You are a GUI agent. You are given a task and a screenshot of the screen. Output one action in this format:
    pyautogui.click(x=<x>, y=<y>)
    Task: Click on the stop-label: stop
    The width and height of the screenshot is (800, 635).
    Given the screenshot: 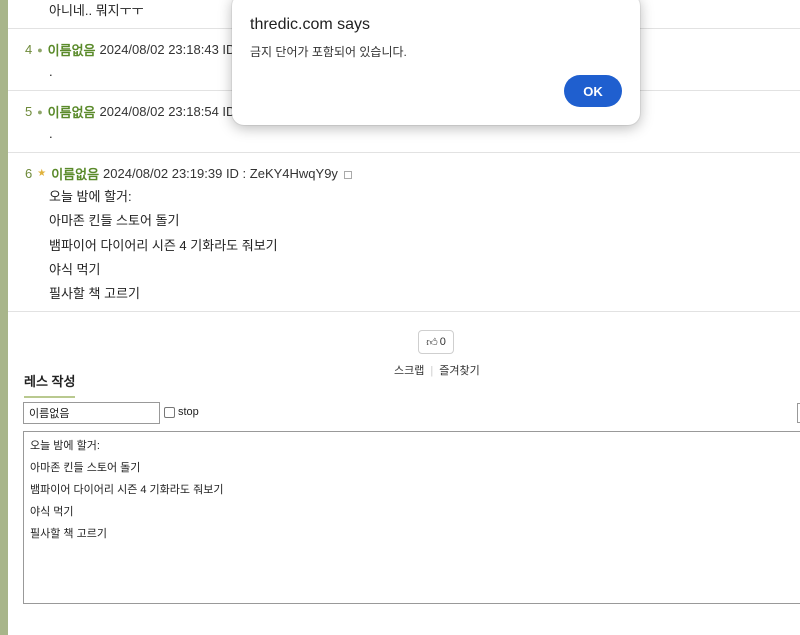 What is the action you would take?
    pyautogui.click(x=188, y=412)
    